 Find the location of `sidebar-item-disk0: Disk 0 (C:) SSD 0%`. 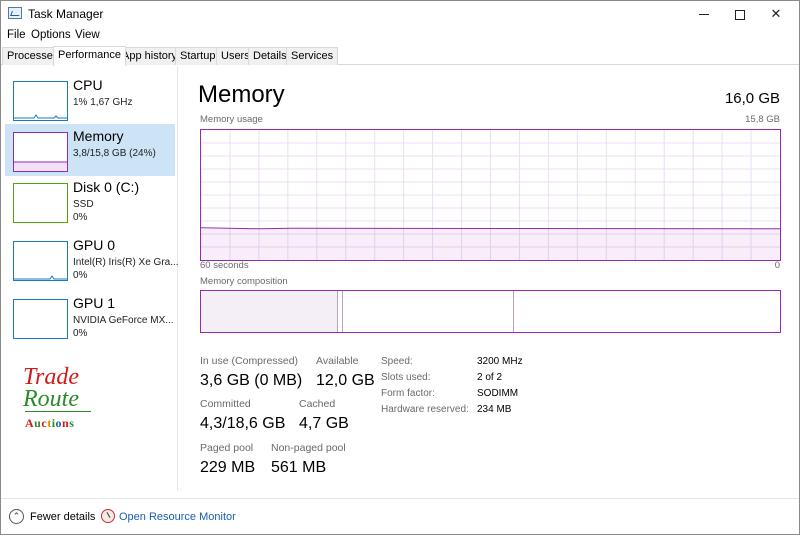

sidebar-item-disk0: Disk 0 (C:) SSD 0% is located at coordinates (90, 201).